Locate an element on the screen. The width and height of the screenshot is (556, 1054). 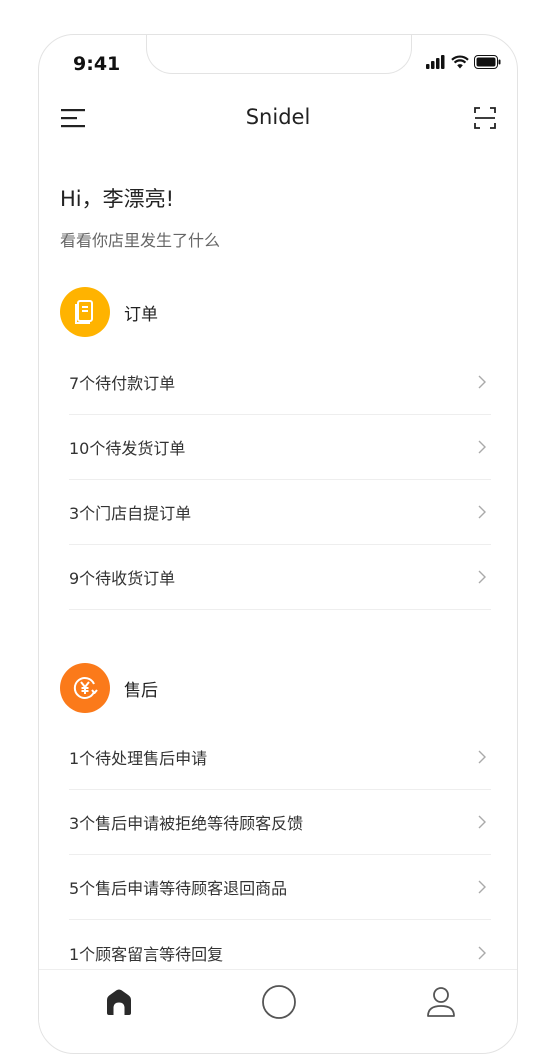
list-item: 3个售后申请被拒绝等待顾客反馈 is located at coordinates (280, 822).